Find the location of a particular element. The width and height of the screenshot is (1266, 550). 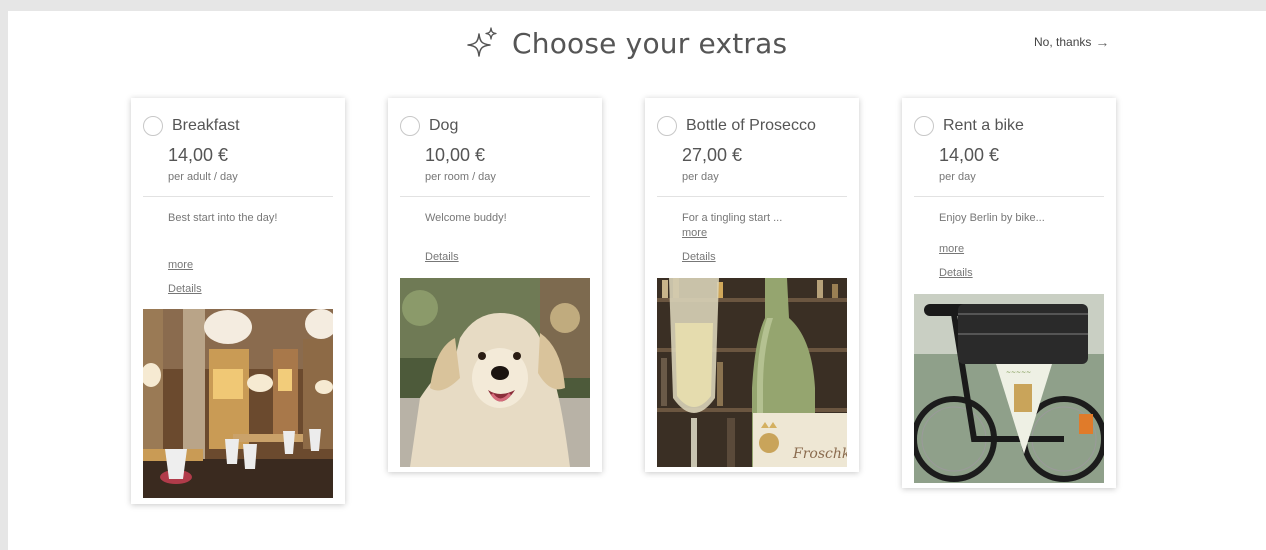

no-thanks-link: No, thanks → is located at coordinates (1071, 42).